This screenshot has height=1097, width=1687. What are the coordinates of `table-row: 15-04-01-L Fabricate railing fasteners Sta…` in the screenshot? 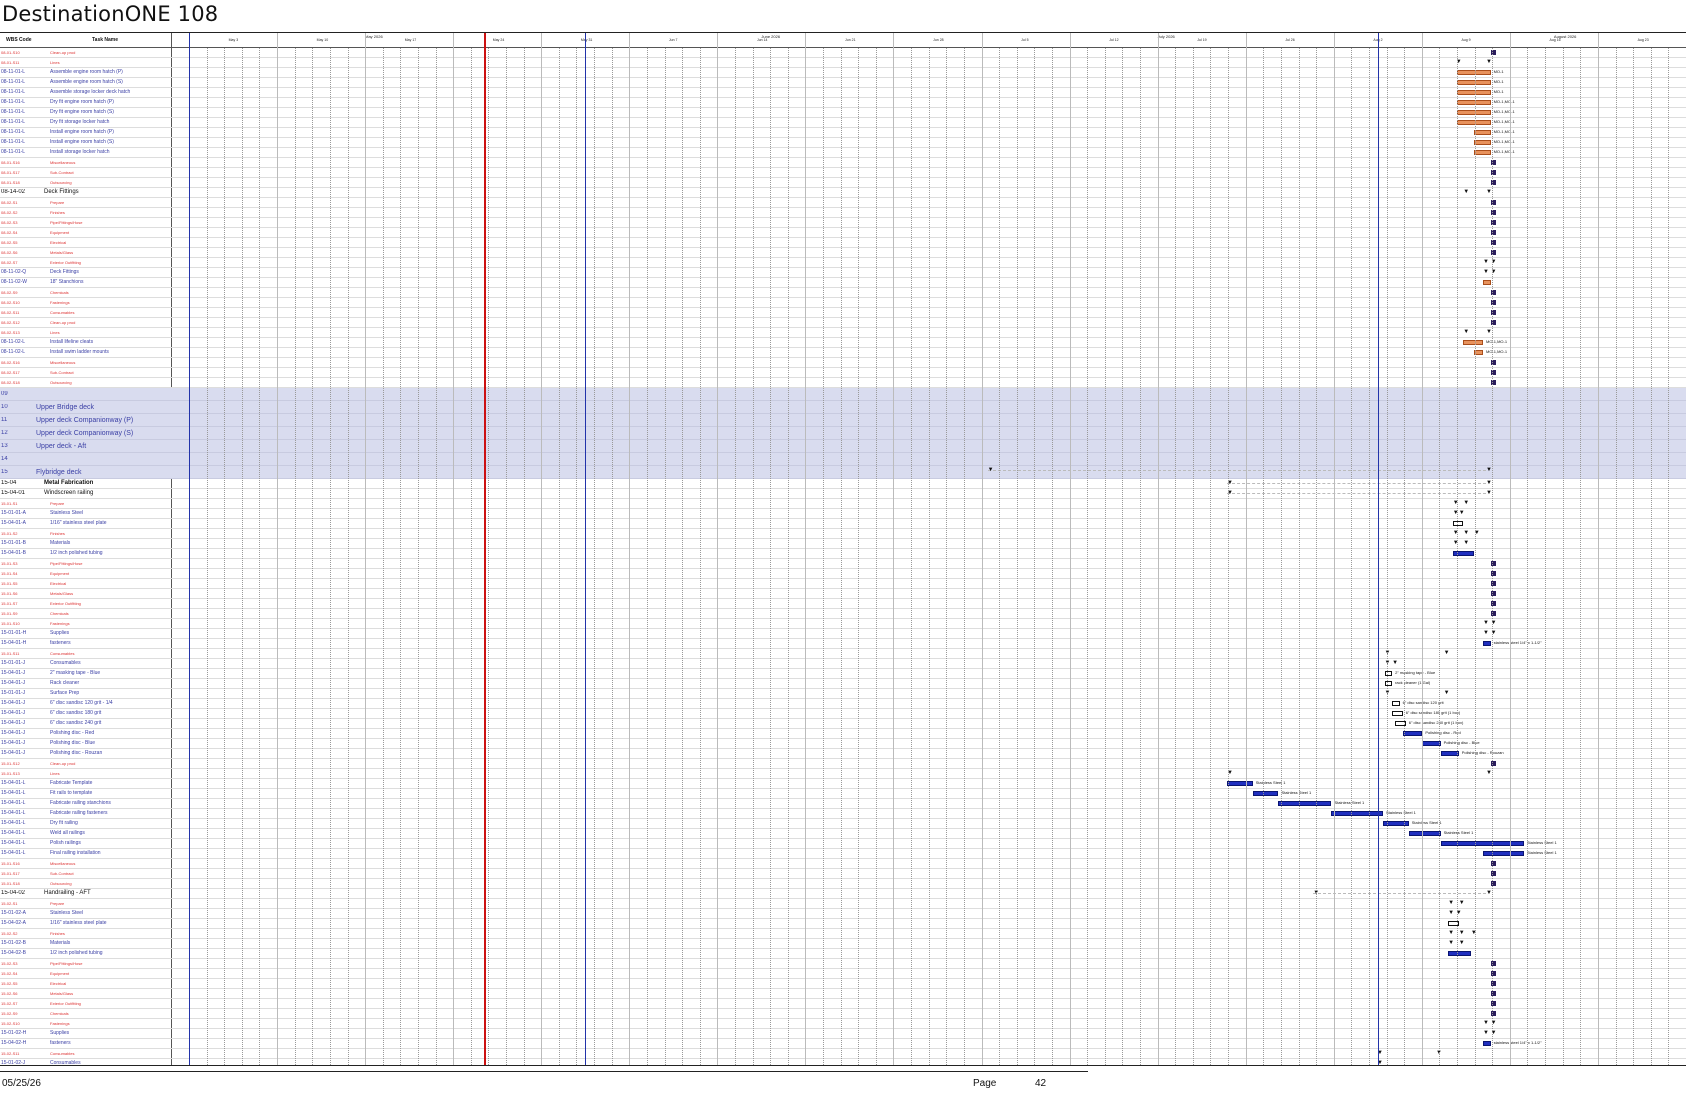 It's located at (843, 814).